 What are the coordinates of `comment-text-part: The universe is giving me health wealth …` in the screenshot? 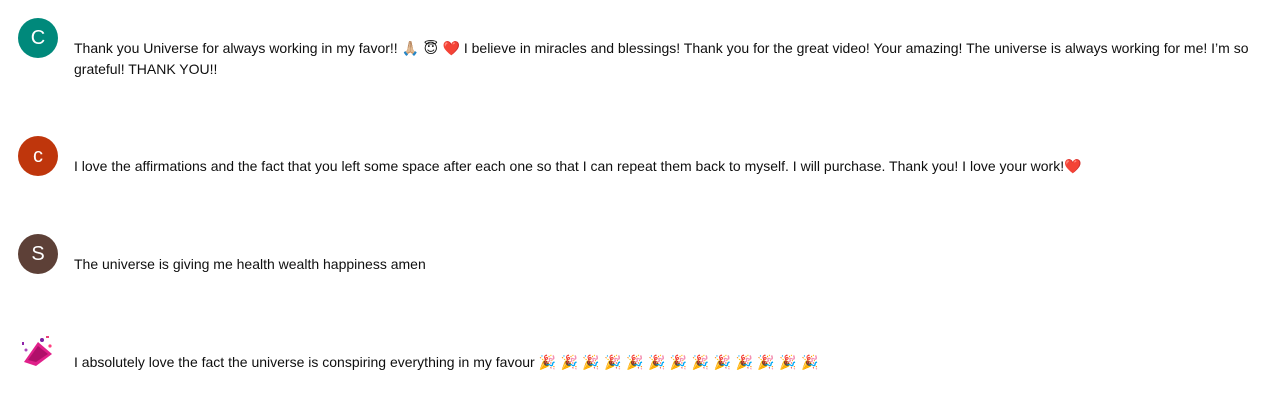 It's located at (250, 264).